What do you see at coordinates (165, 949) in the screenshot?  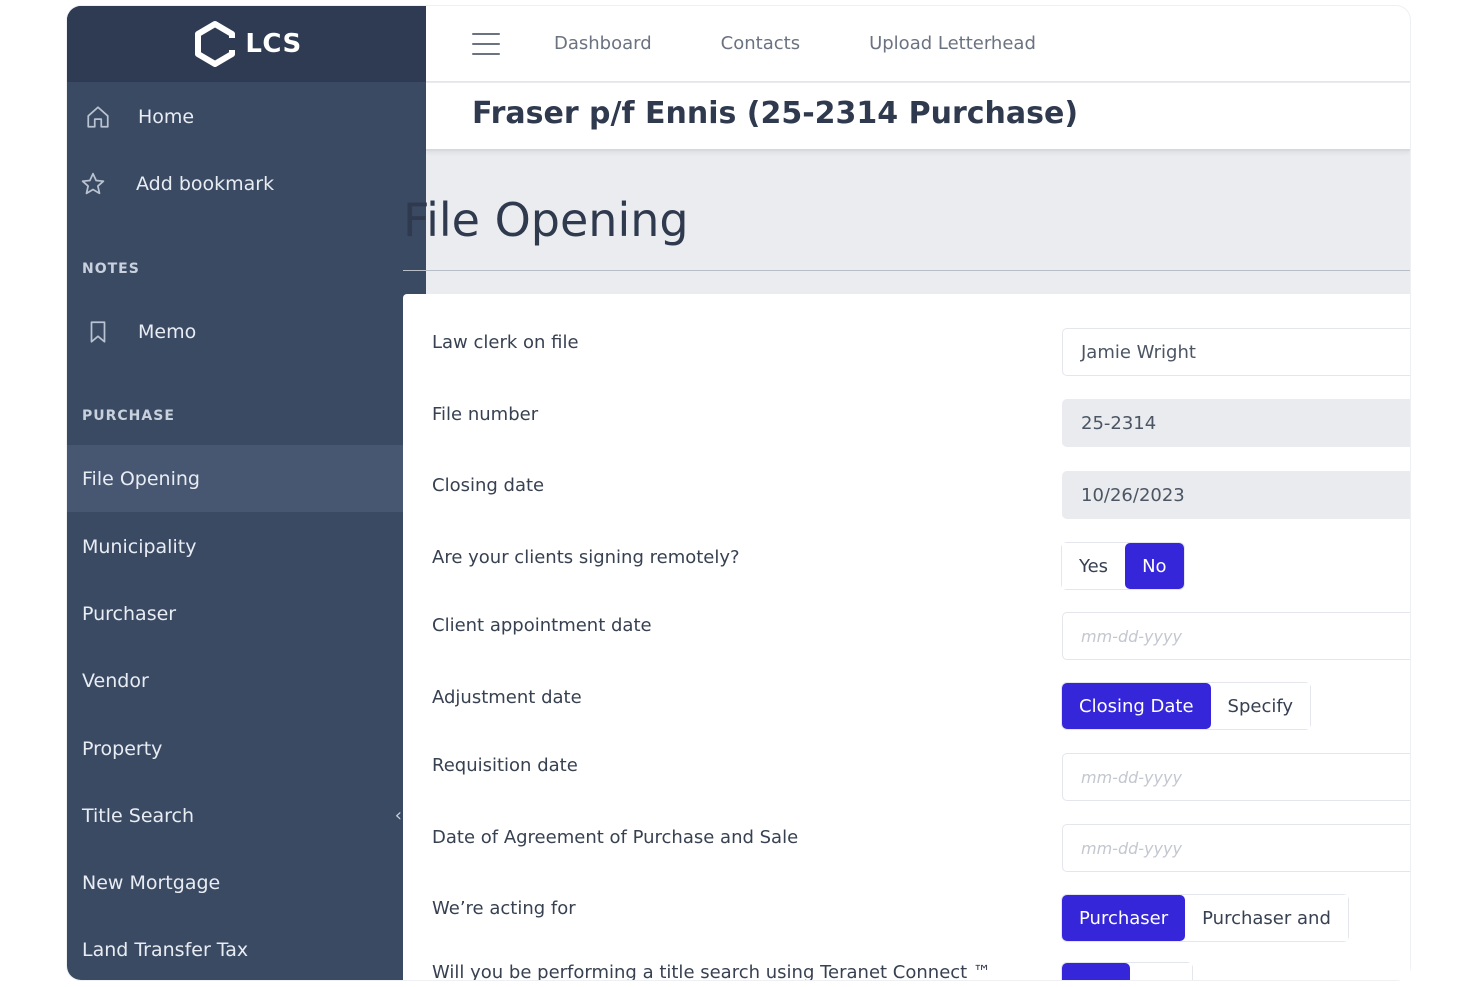 I see `sidebar-item-label: Land Transfer Tax` at bounding box center [165, 949].